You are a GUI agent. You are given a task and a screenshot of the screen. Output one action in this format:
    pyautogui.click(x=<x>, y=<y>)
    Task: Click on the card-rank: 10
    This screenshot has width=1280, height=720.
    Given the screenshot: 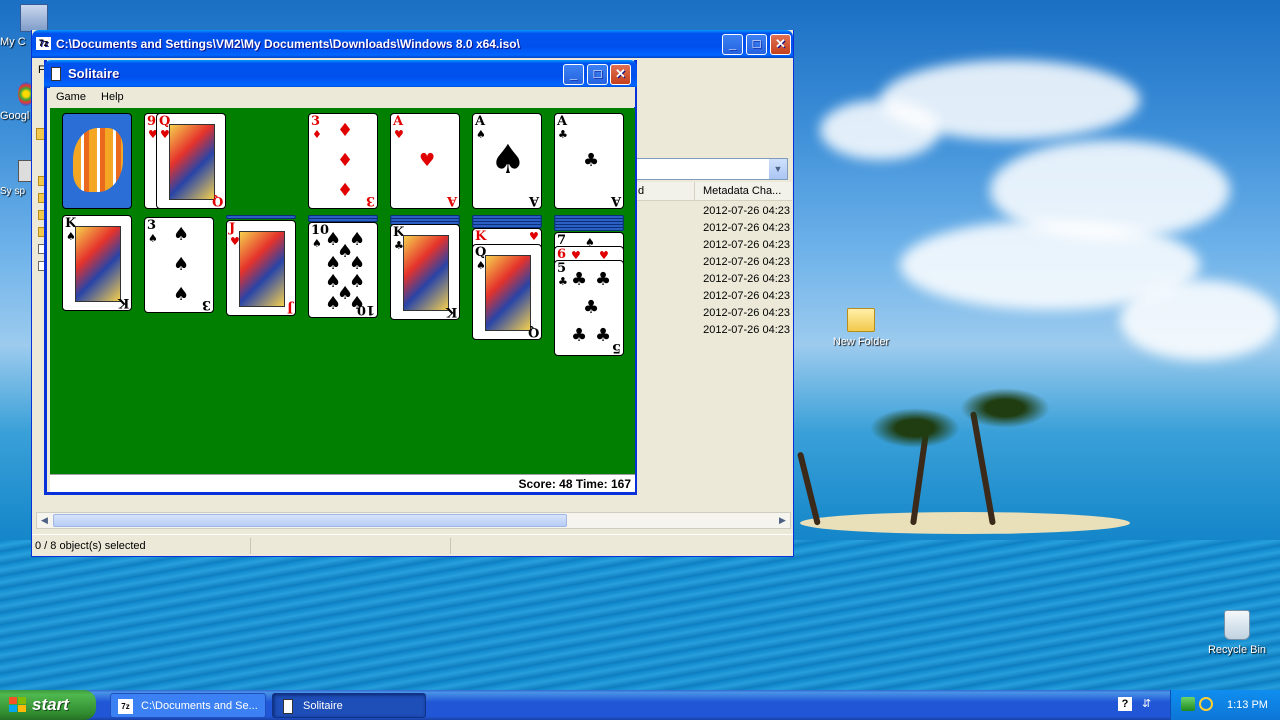 What is the action you would take?
    pyautogui.click(x=365, y=309)
    